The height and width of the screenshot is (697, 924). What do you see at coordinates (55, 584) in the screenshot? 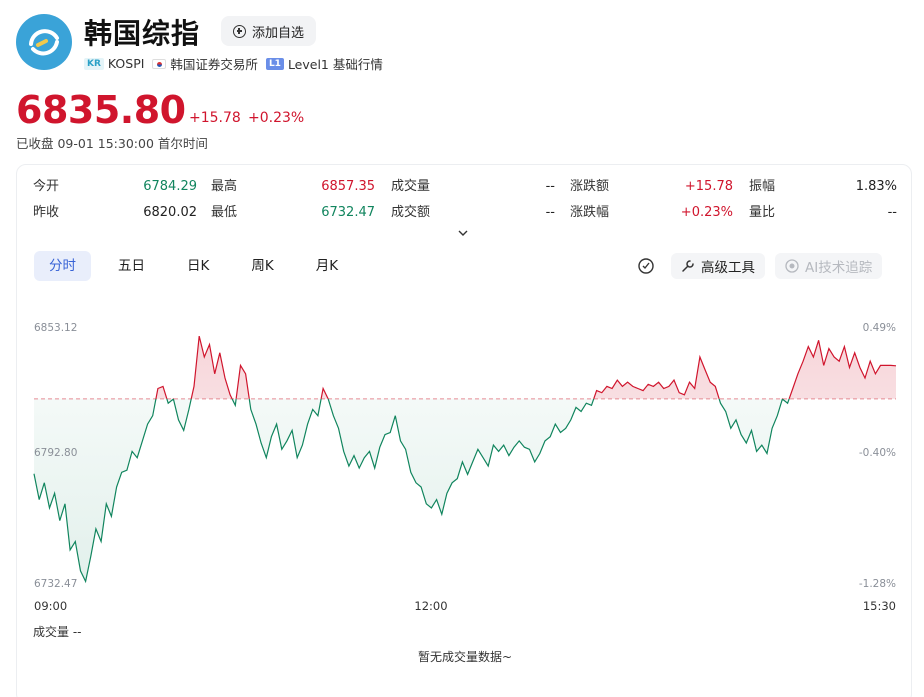
I see `y-tick-low: 6732.47` at bounding box center [55, 584].